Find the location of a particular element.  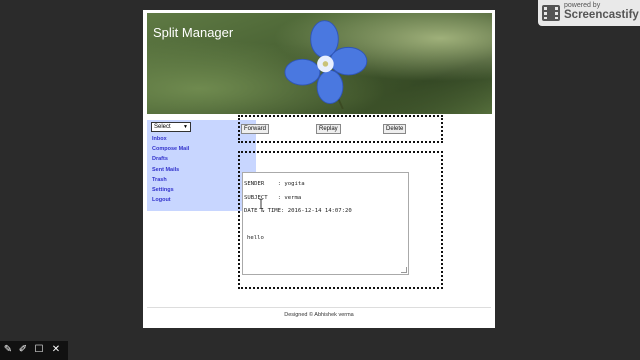

recording-toolbar: ✎ ✐ ☐ ✕ is located at coordinates (34, 350).